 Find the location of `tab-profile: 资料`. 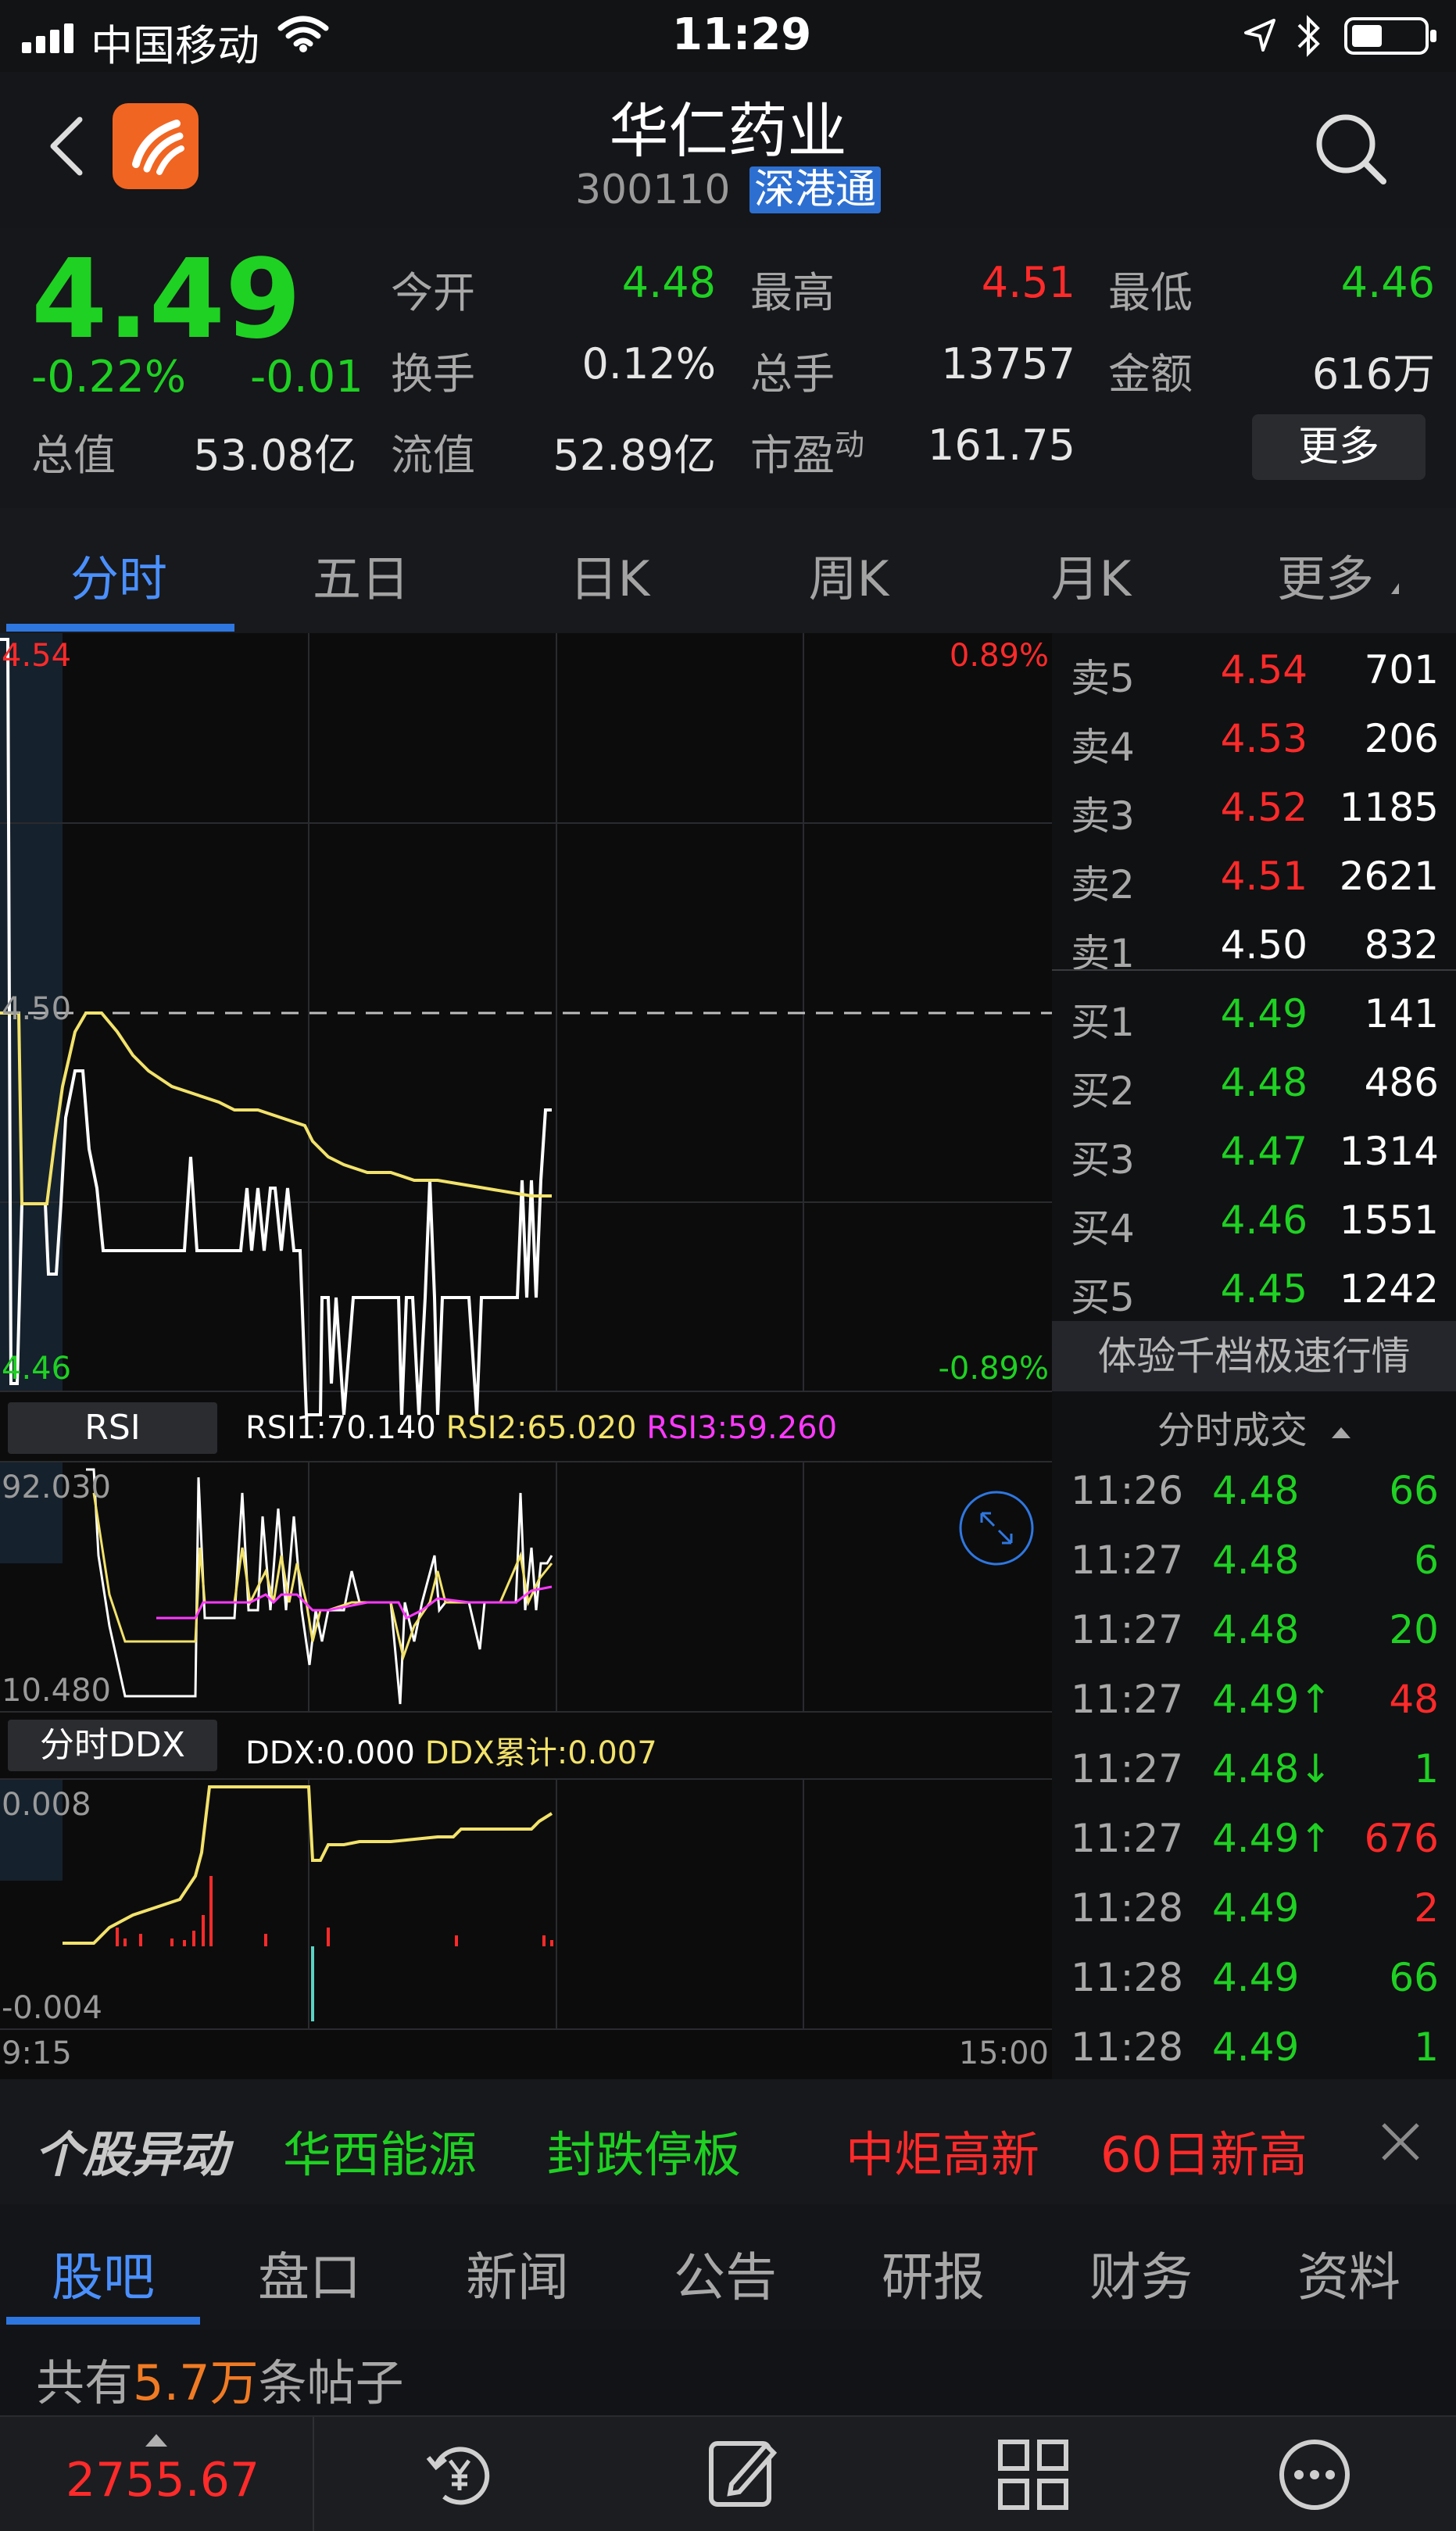

tab-profile: 资料 is located at coordinates (1349, 2273).